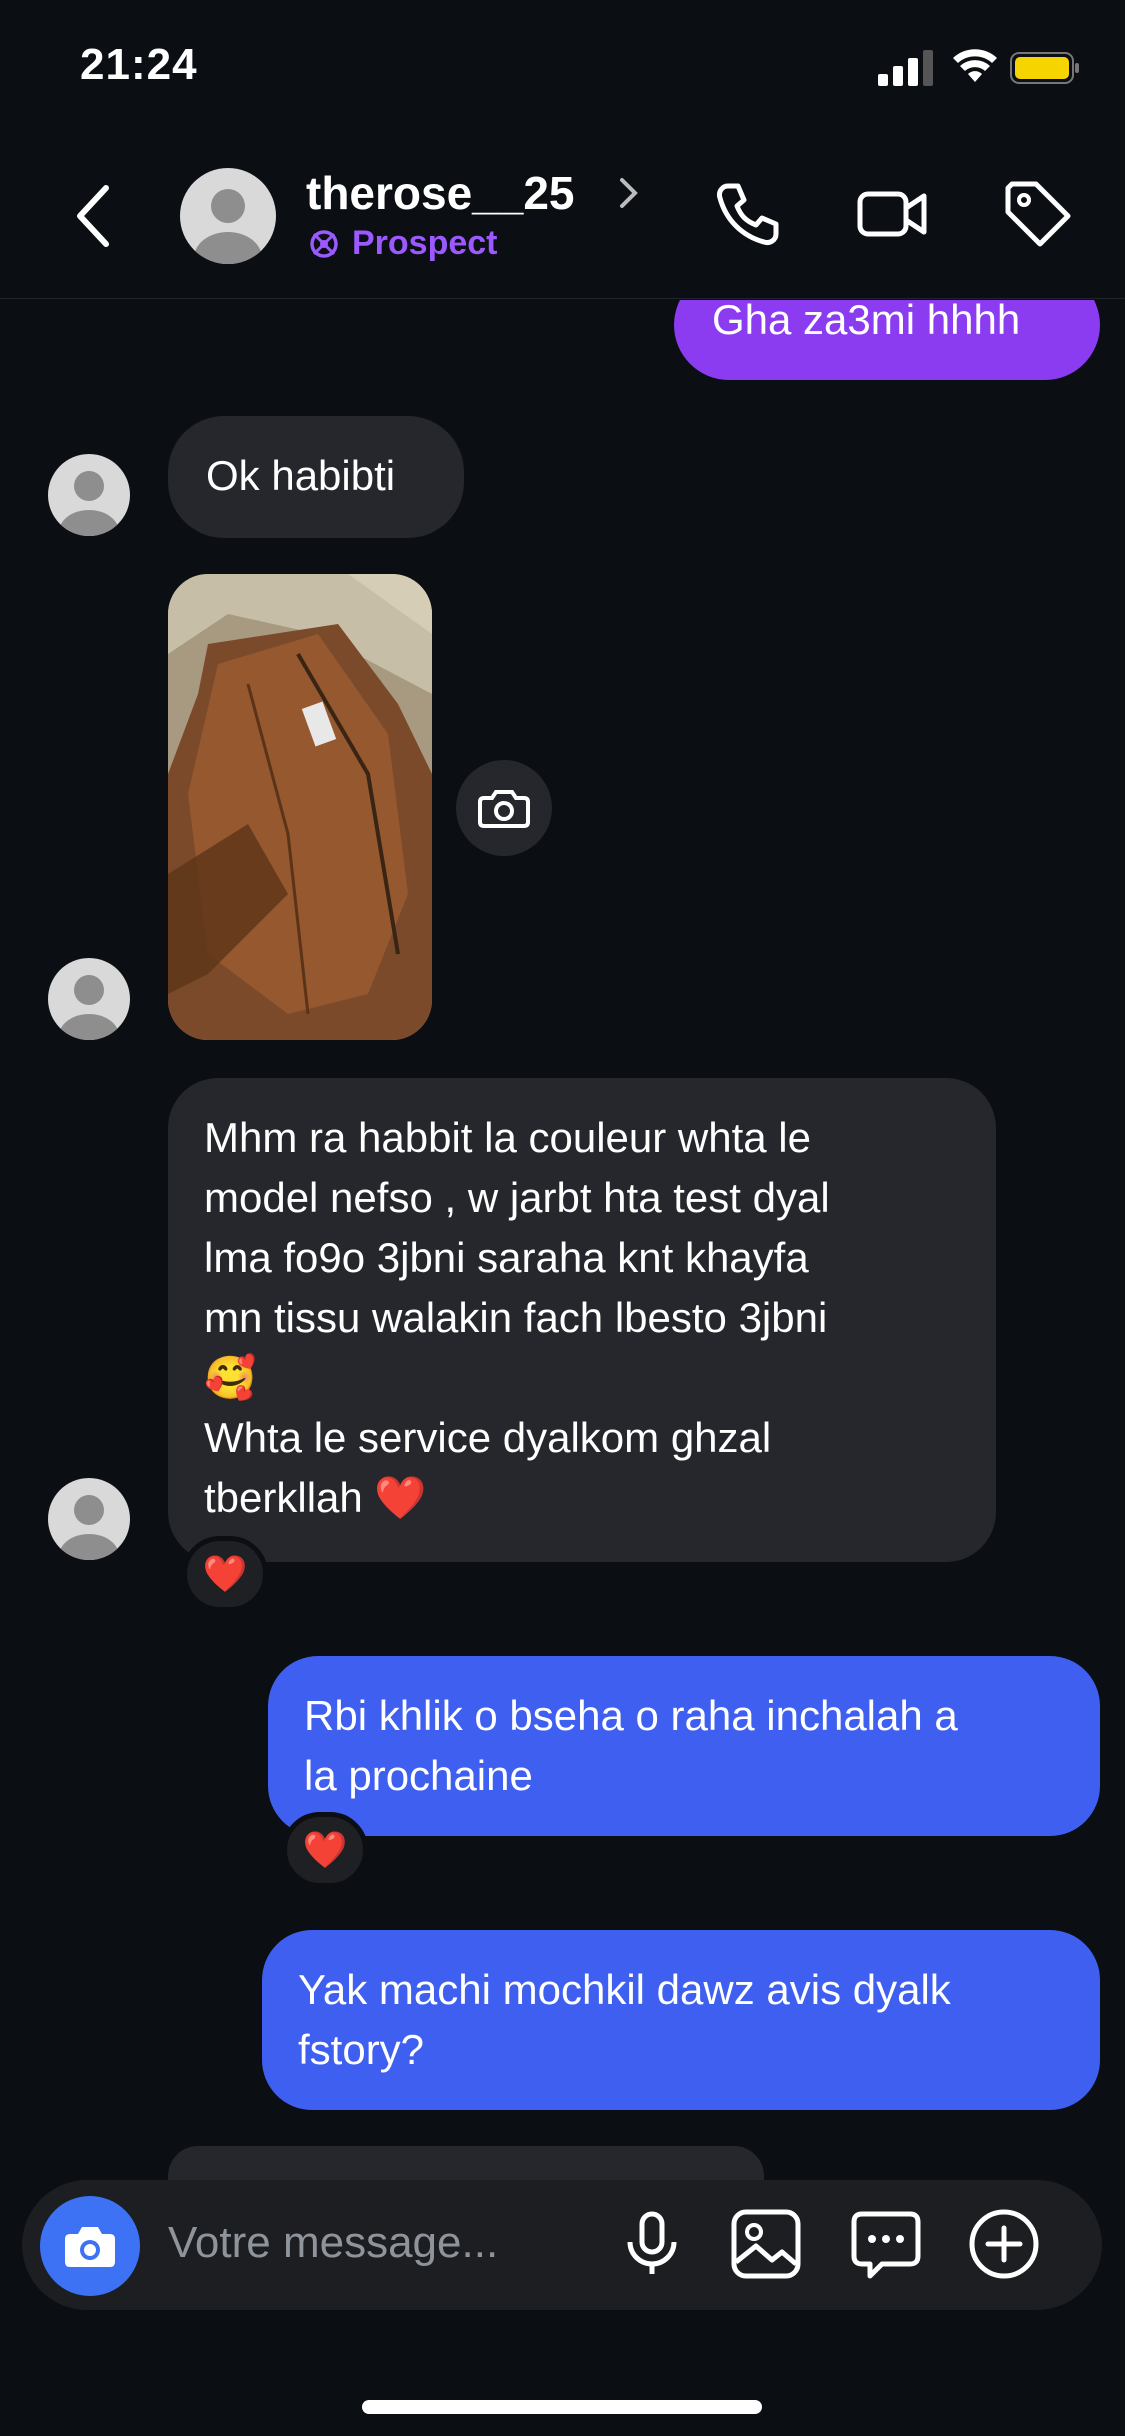 The width and height of the screenshot is (1125, 2436). Describe the element at coordinates (652, 2244) in the screenshot. I see `microphone-icon` at that location.